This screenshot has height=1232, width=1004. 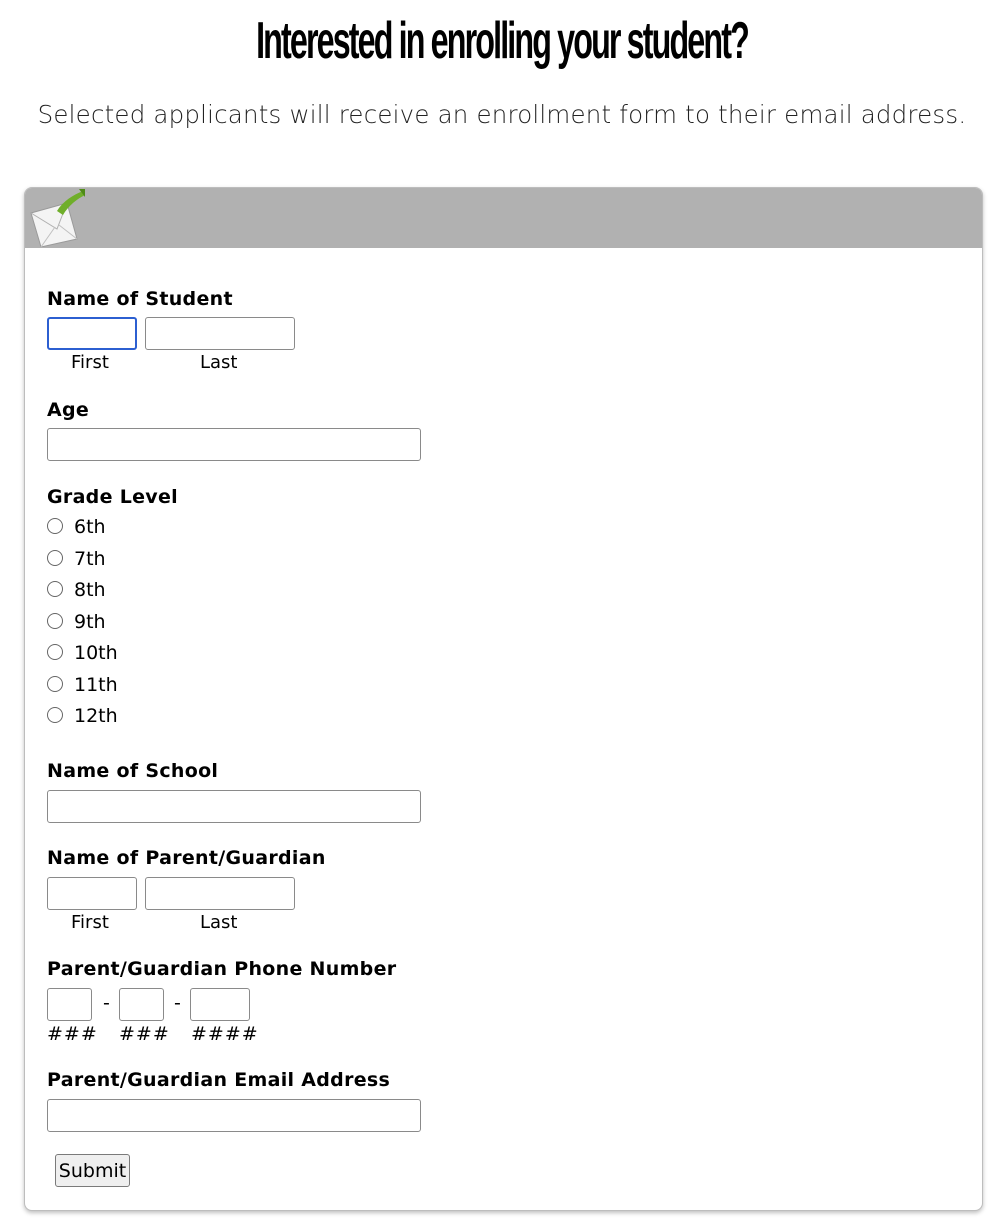 What do you see at coordinates (503, 218) in the screenshot?
I see `form-header-bar` at bounding box center [503, 218].